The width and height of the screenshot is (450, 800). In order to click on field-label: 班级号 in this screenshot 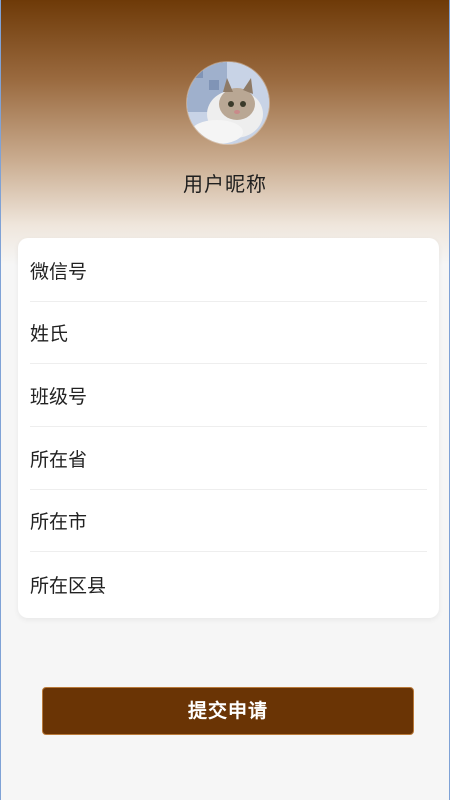, I will do `click(59, 397)`.